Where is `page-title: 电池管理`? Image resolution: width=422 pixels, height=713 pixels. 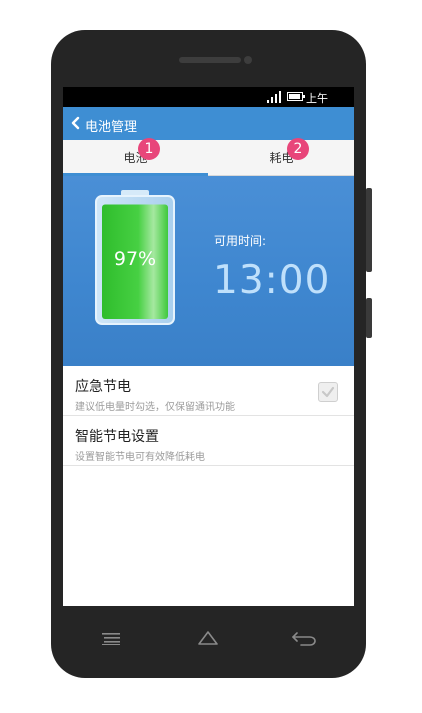 page-title: 电池管理 is located at coordinates (111, 127).